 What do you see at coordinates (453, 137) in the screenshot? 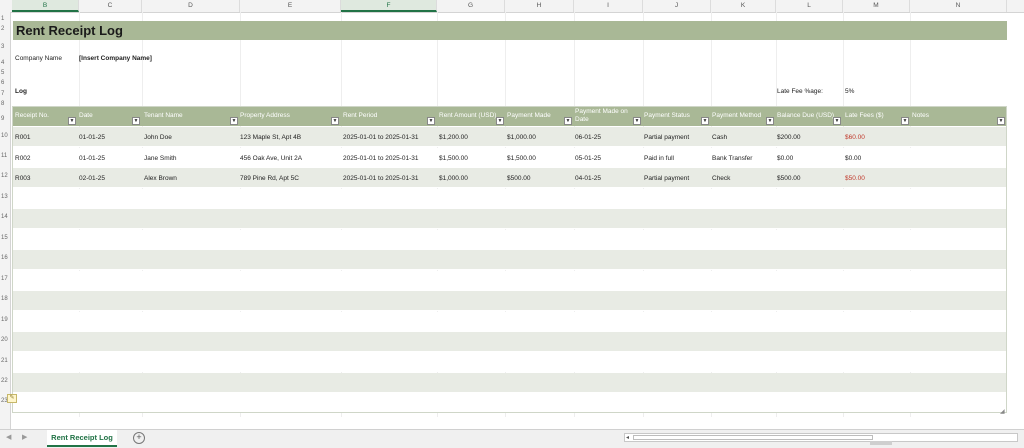
I see `cell-rent-amount: $1,200.00` at bounding box center [453, 137].